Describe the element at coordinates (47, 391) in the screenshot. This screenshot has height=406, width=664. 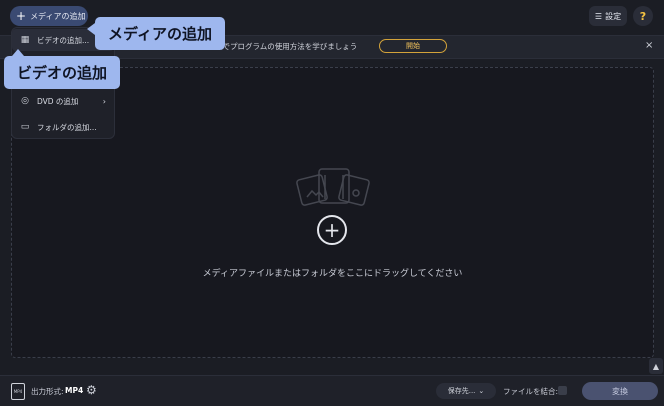
I see `output-format-label: 出力形式:` at that location.